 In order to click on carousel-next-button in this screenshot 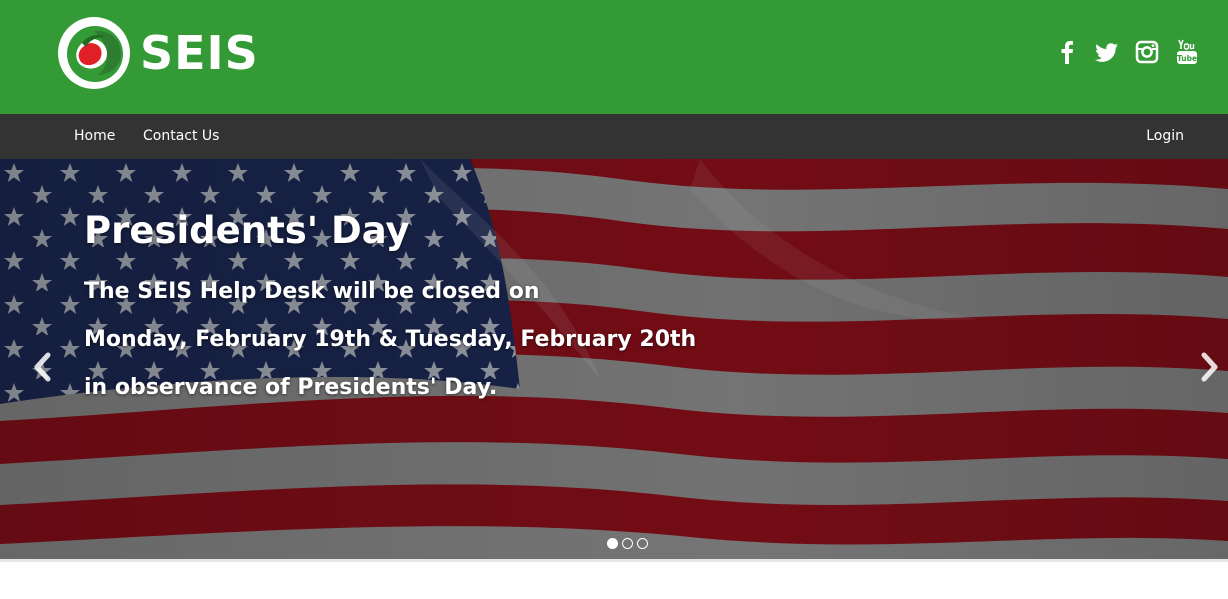, I will do `click(1210, 367)`.